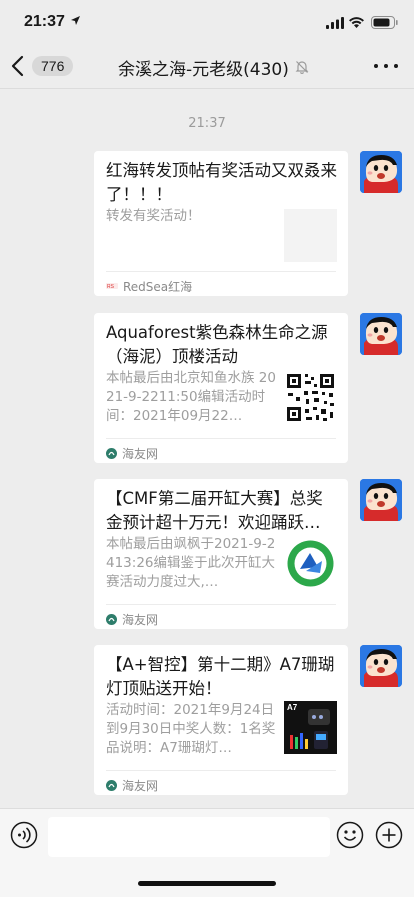  I want to click on home-indicator, so click(207, 883).